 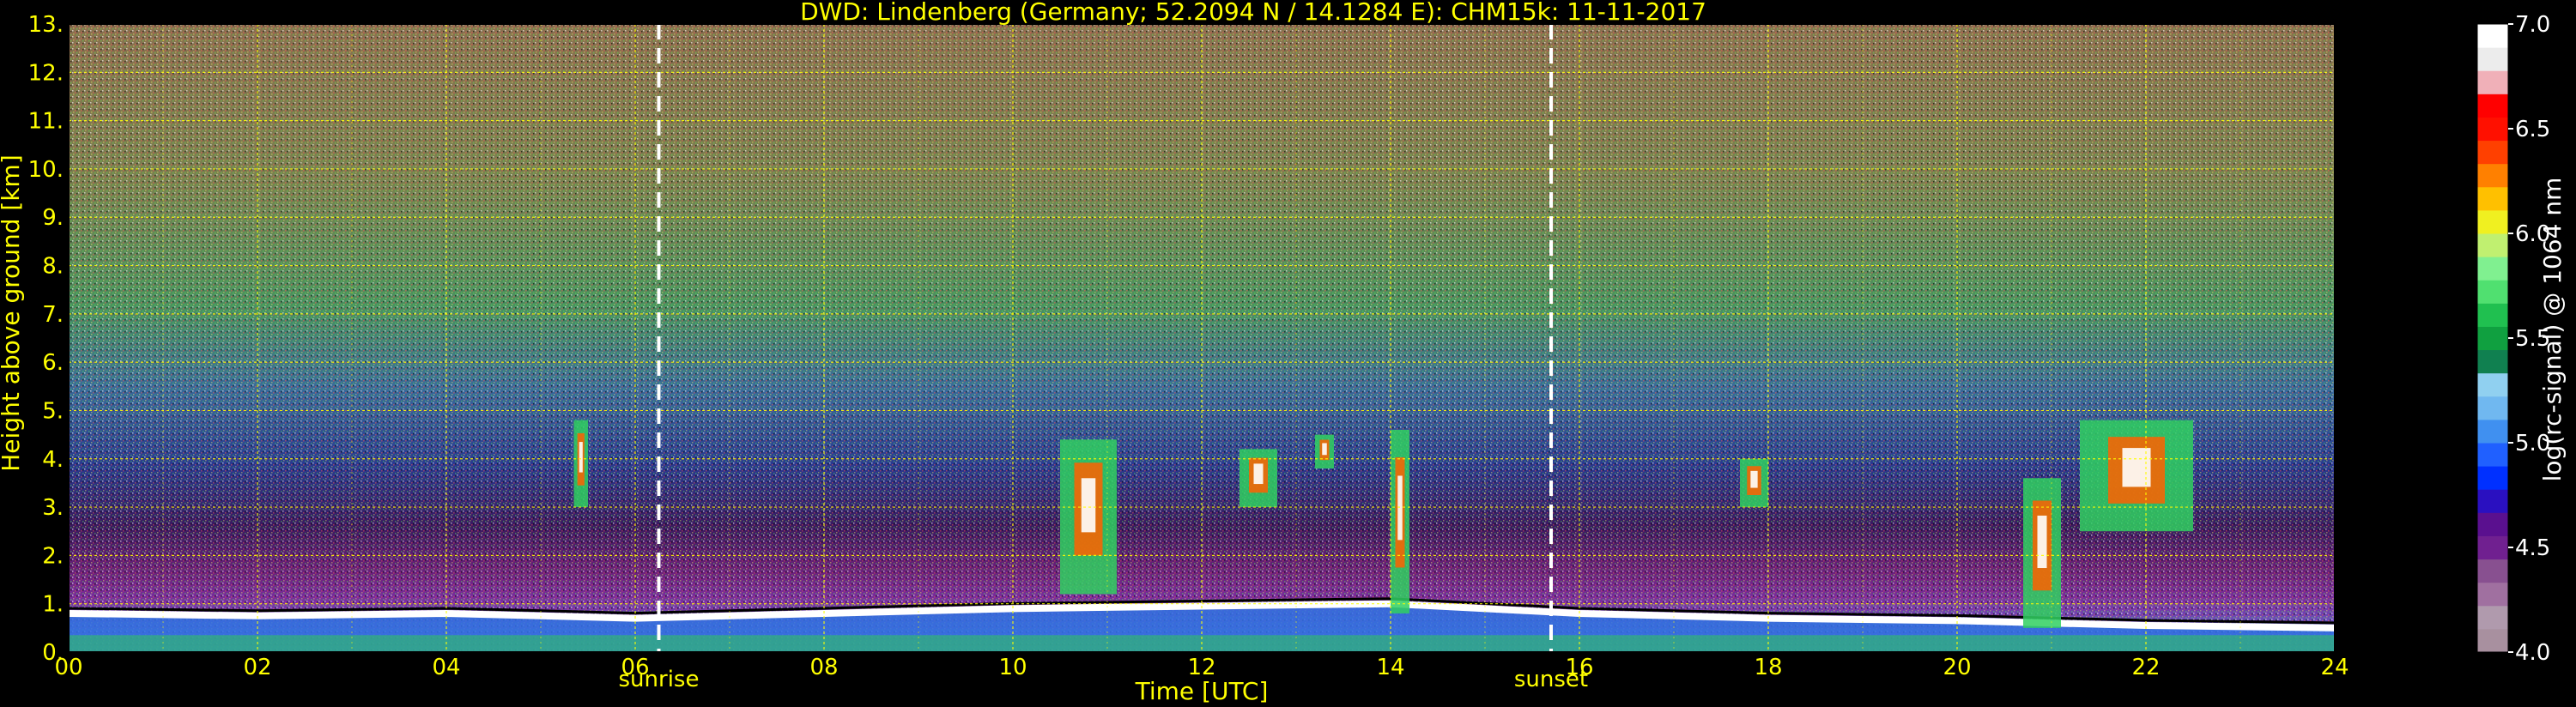 I want to click on colorbar-tick-label: 6.5, so click(x=2532, y=129).